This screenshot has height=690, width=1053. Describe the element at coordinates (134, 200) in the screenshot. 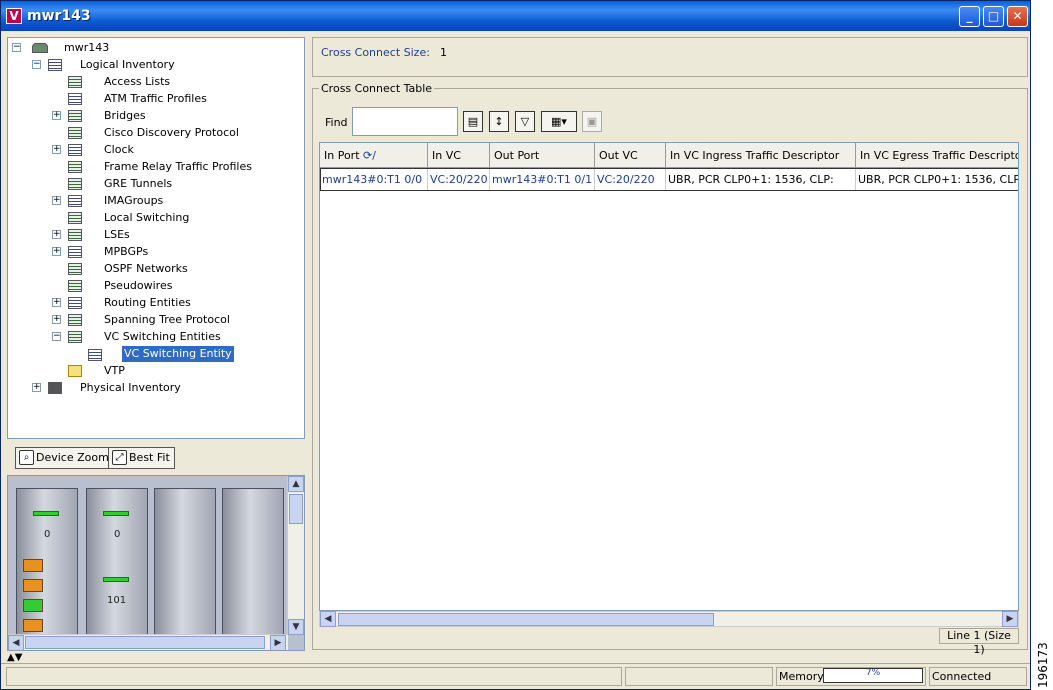

I see `tree-item-label: IMAGroups` at that location.